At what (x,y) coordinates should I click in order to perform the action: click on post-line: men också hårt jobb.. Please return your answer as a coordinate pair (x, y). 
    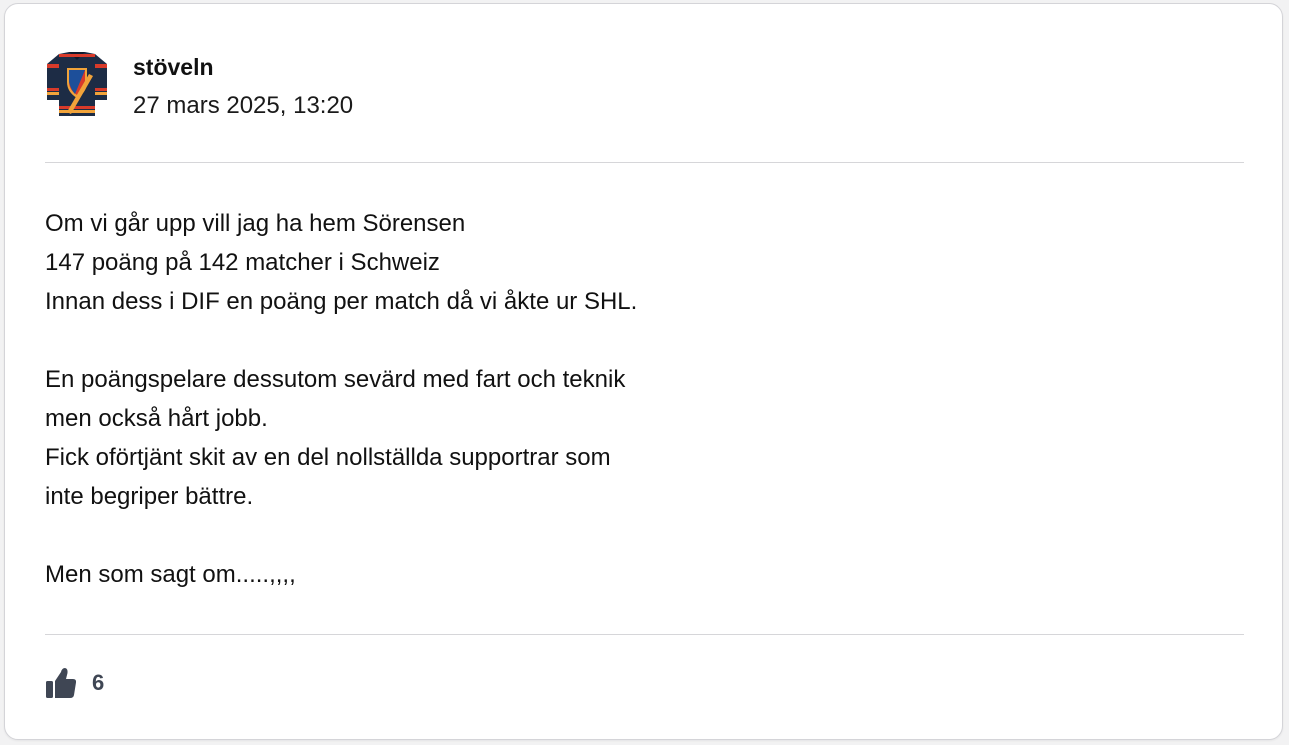
    Looking at the image, I should click on (156, 418).